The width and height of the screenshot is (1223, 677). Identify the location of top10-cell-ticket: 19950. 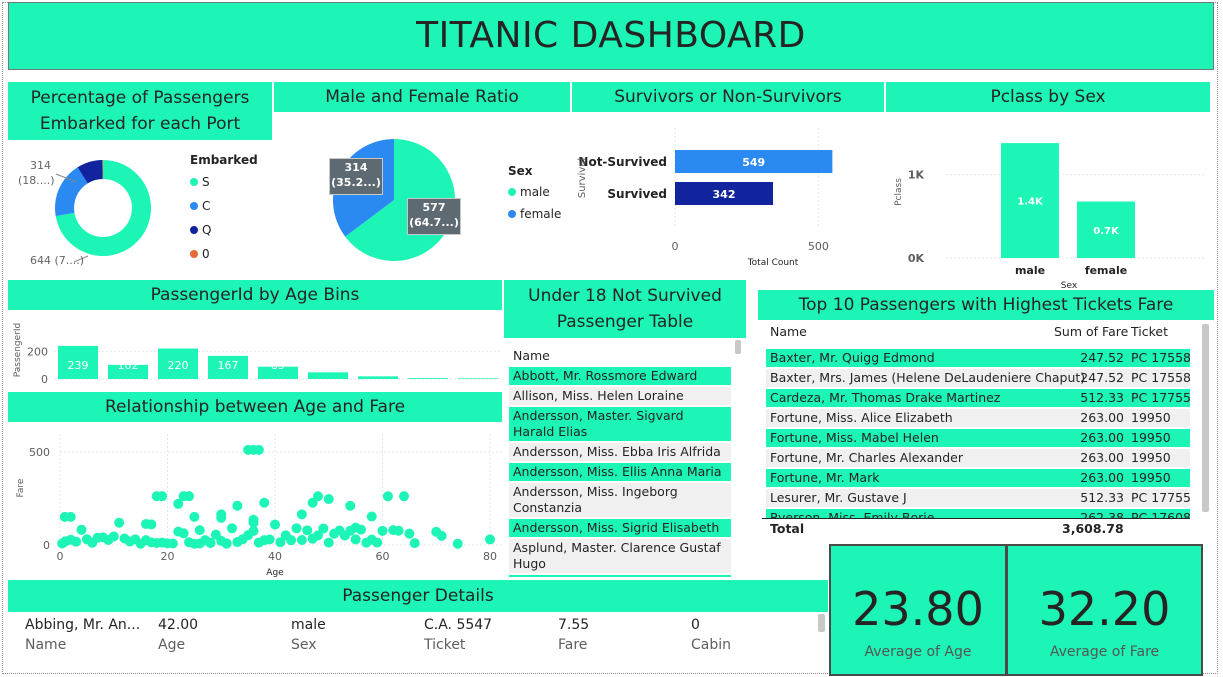
(1151, 417).